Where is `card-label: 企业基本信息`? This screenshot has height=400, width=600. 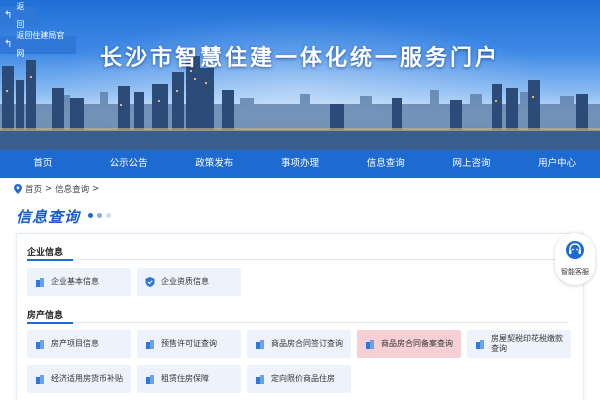 card-label: 企业基本信息 is located at coordinates (75, 281).